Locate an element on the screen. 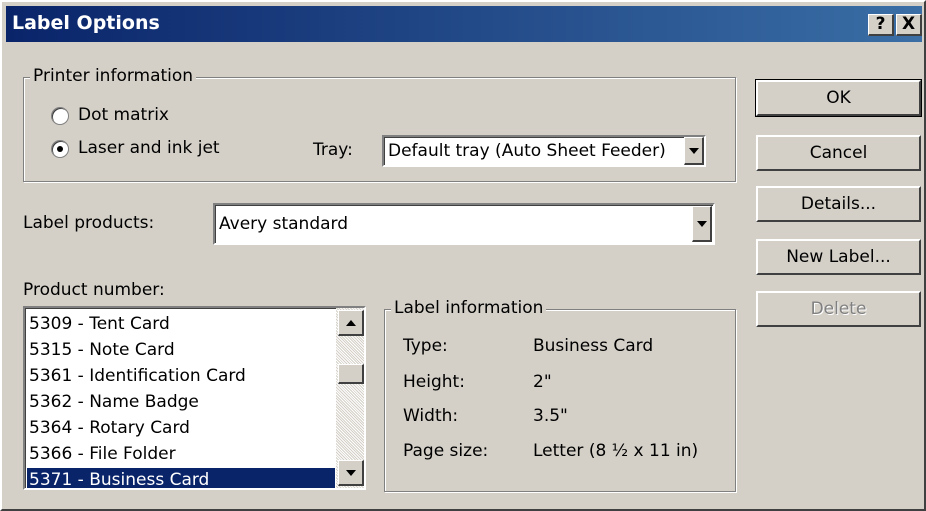 The height and width of the screenshot is (511, 926). laser-ink-jet-radio is located at coordinates (60, 149).